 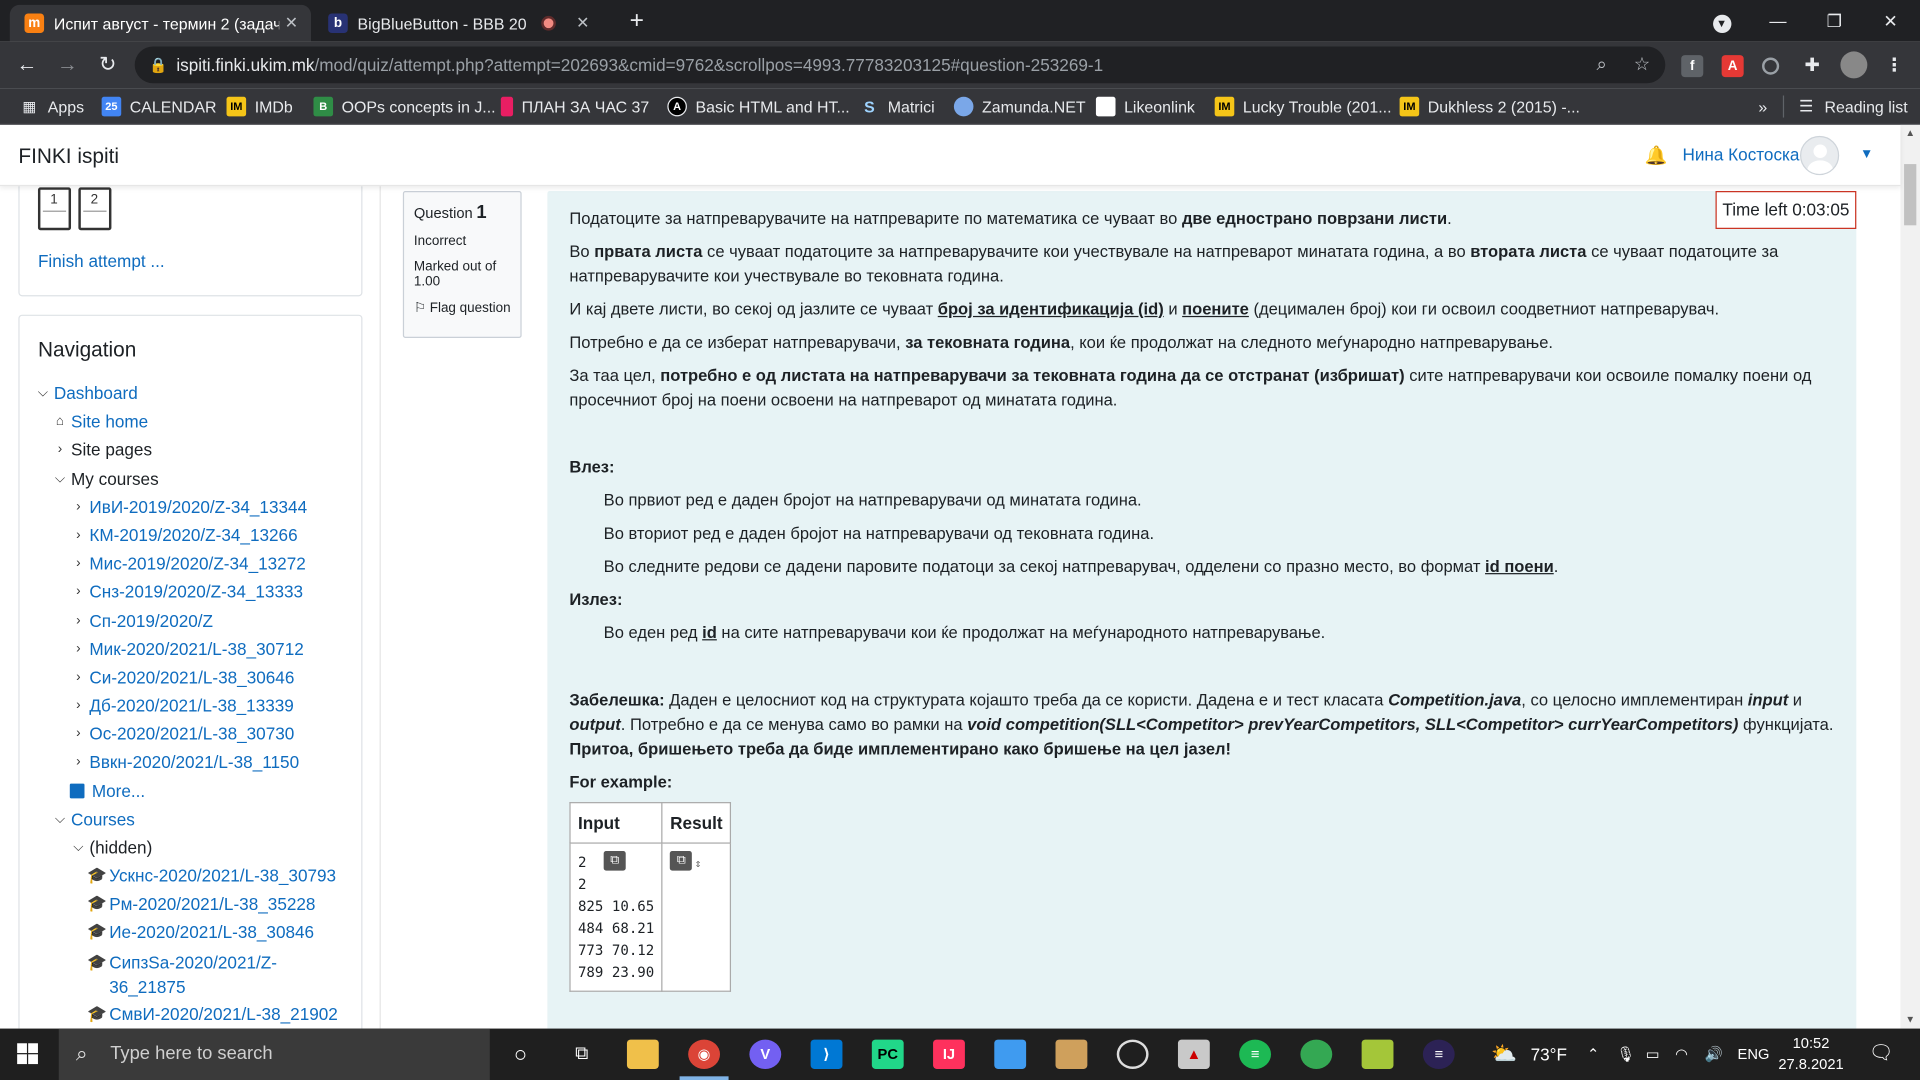 What do you see at coordinates (182, 677) in the screenshot?
I see `nav-course: › Си-2020/2021/L-38_30646` at bounding box center [182, 677].